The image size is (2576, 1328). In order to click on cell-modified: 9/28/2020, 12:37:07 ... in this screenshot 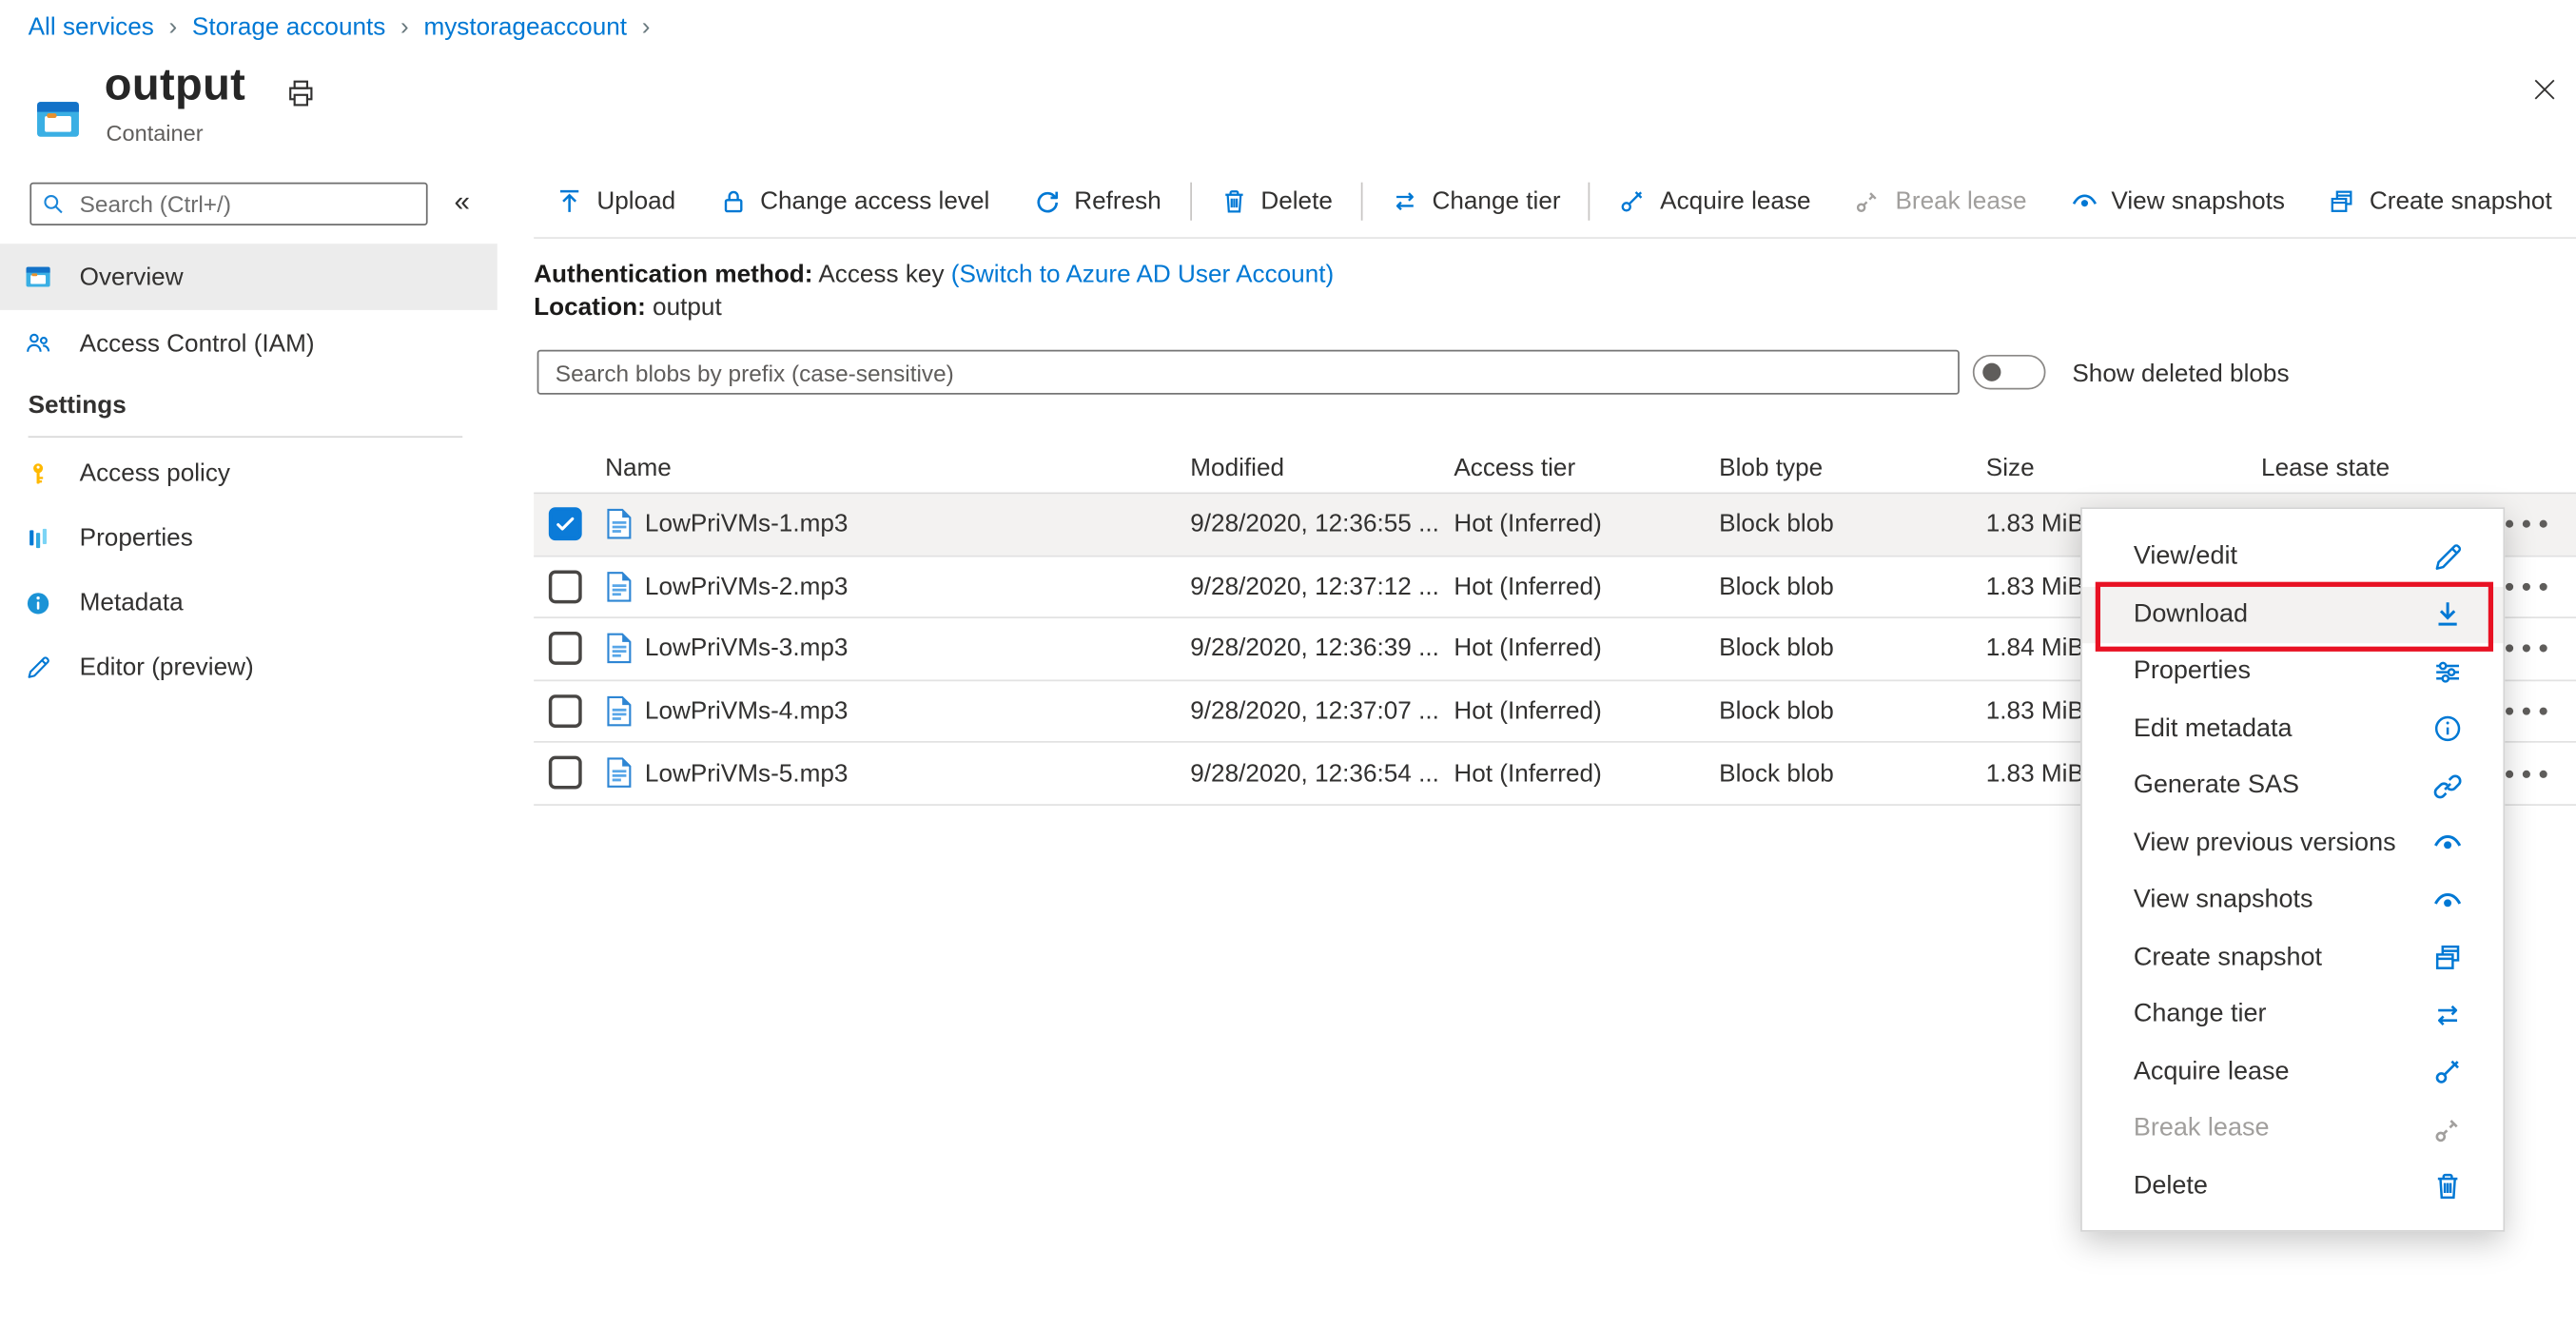, I will do `click(1315, 711)`.